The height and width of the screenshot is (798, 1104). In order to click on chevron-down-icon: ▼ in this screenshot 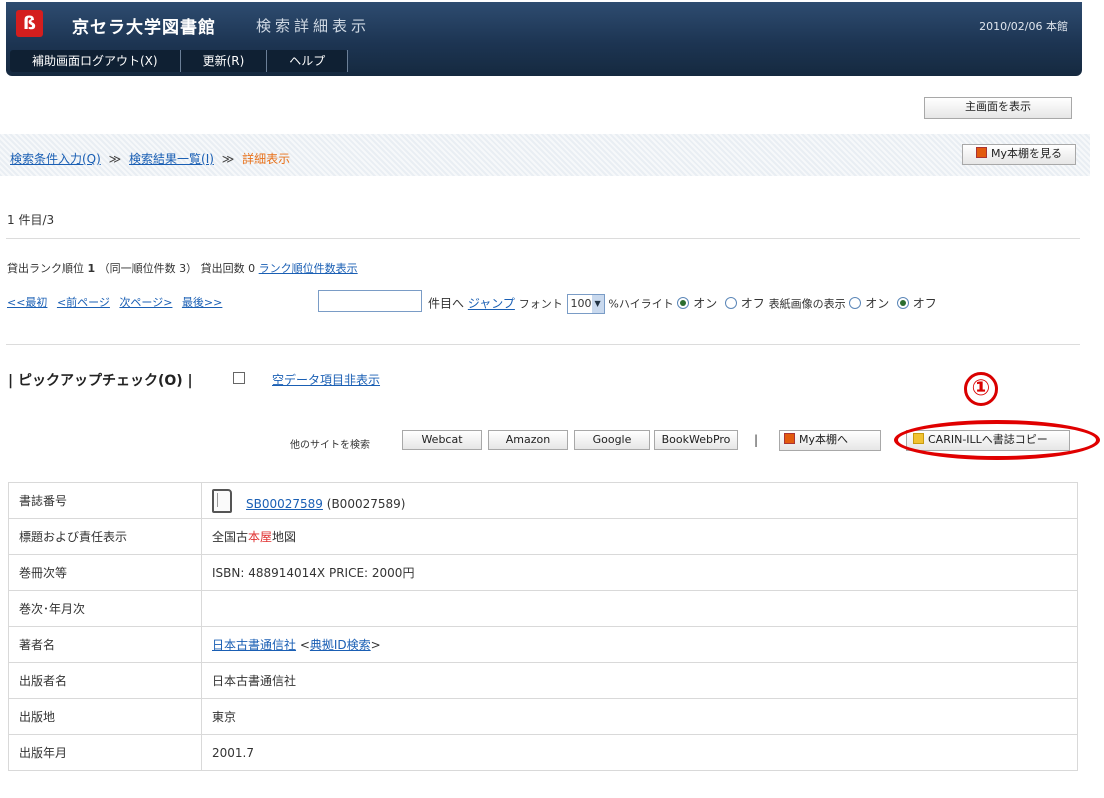, I will do `click(597, 304)`.